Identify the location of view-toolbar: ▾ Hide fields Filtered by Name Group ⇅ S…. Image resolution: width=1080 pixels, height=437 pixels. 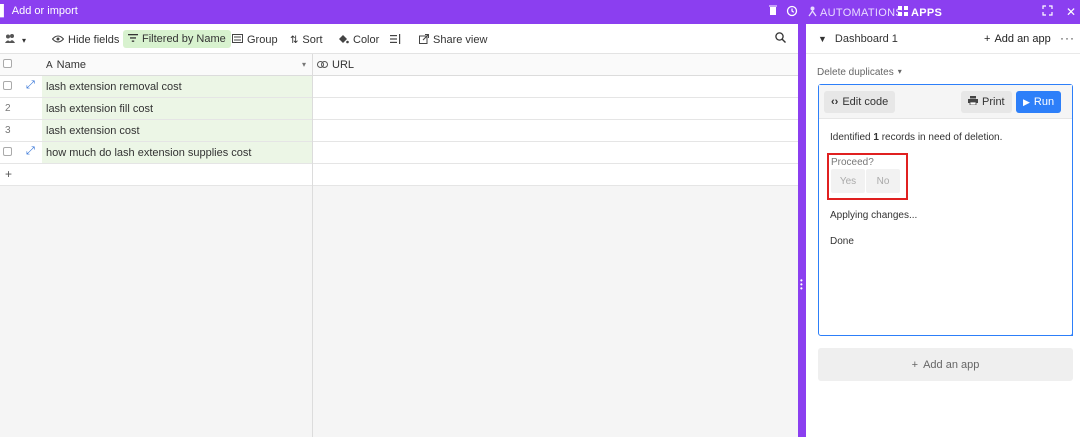
(400, 39).